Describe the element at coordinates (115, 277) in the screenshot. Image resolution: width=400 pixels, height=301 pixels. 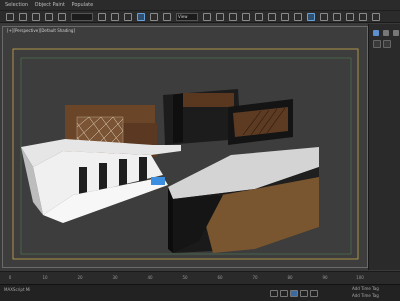
I see `frame-label: 30` at that location.